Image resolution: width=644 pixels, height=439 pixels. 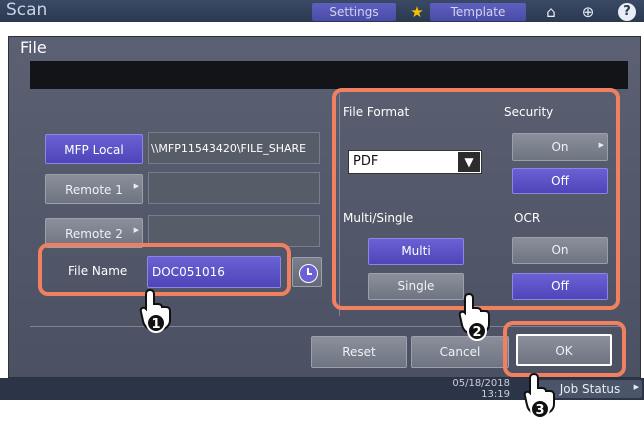 I want to click on step-badge: 2, so click(x=477, y=331).